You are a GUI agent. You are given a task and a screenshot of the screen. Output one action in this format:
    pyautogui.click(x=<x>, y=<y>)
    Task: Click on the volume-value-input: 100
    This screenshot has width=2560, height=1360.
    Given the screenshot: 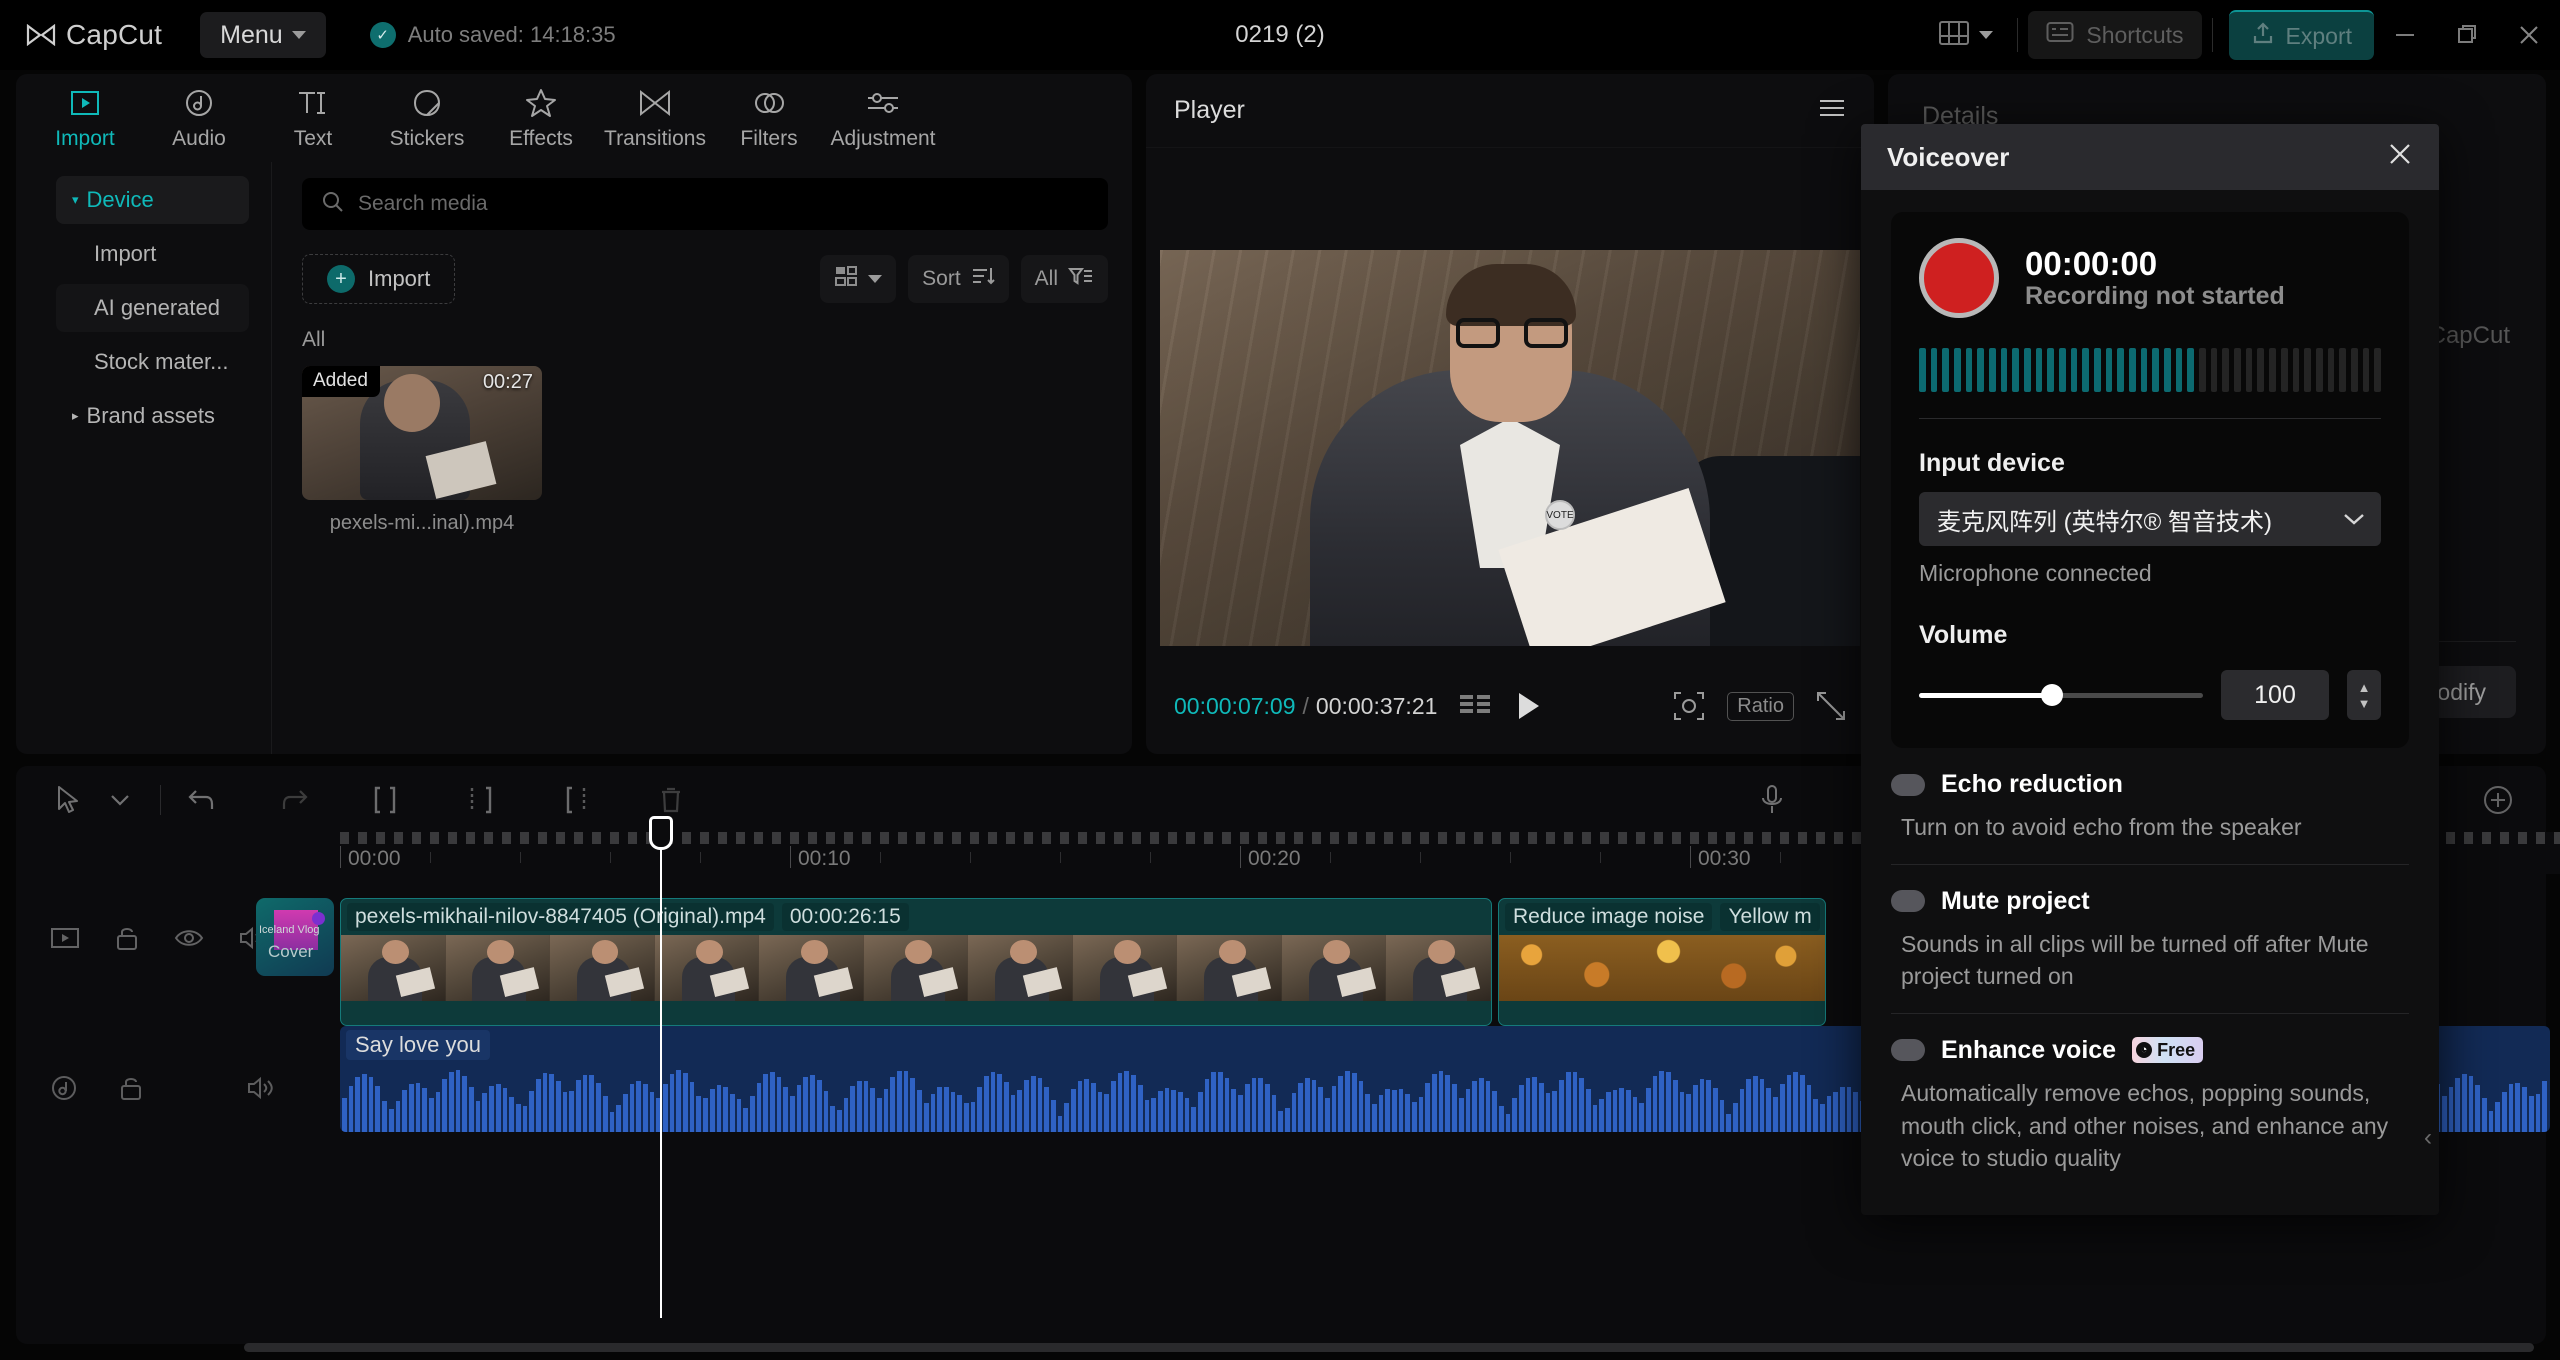 What is the action you would take?
    pyautogui.click(x=2275, y=695)
    